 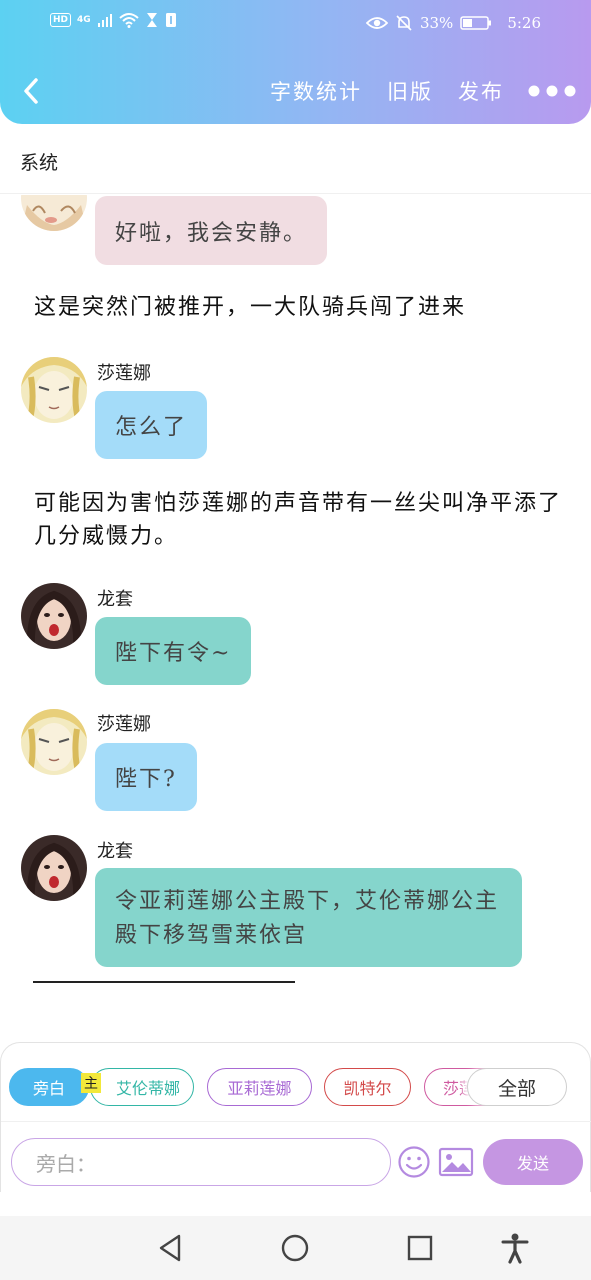 I want to click on message-bubble: 好啦，我会安静。, so click(x=211, y=230).